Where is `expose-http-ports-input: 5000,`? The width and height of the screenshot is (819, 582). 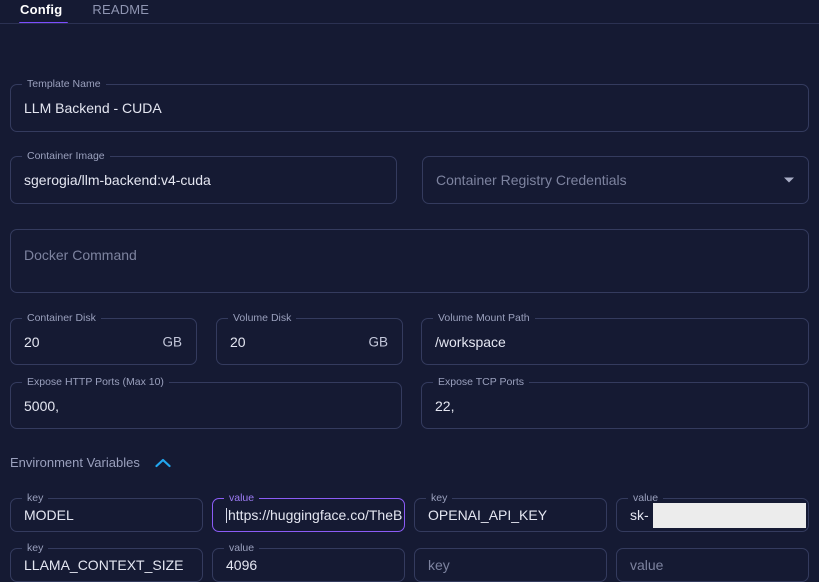 expose-http-ports-input: 5000, is located at coordinates (41, 406).